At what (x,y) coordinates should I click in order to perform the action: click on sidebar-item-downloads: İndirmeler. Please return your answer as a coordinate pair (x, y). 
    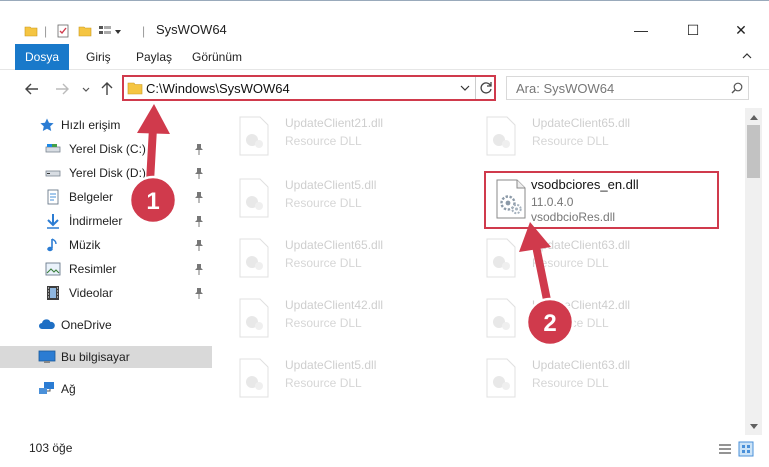
    Looking at the image, I should click on (106, 221).